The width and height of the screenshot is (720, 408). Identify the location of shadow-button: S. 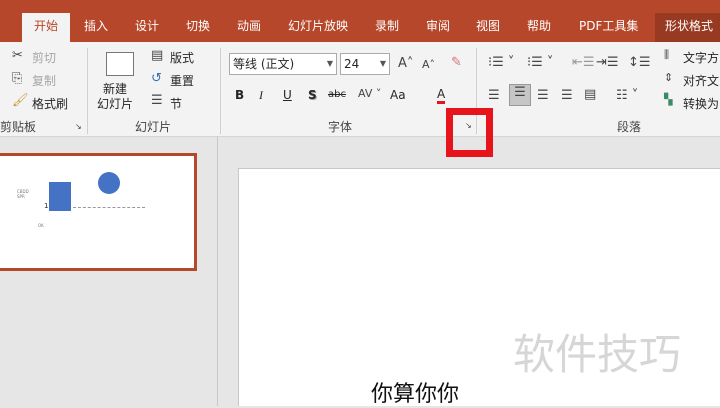
(312, 95).